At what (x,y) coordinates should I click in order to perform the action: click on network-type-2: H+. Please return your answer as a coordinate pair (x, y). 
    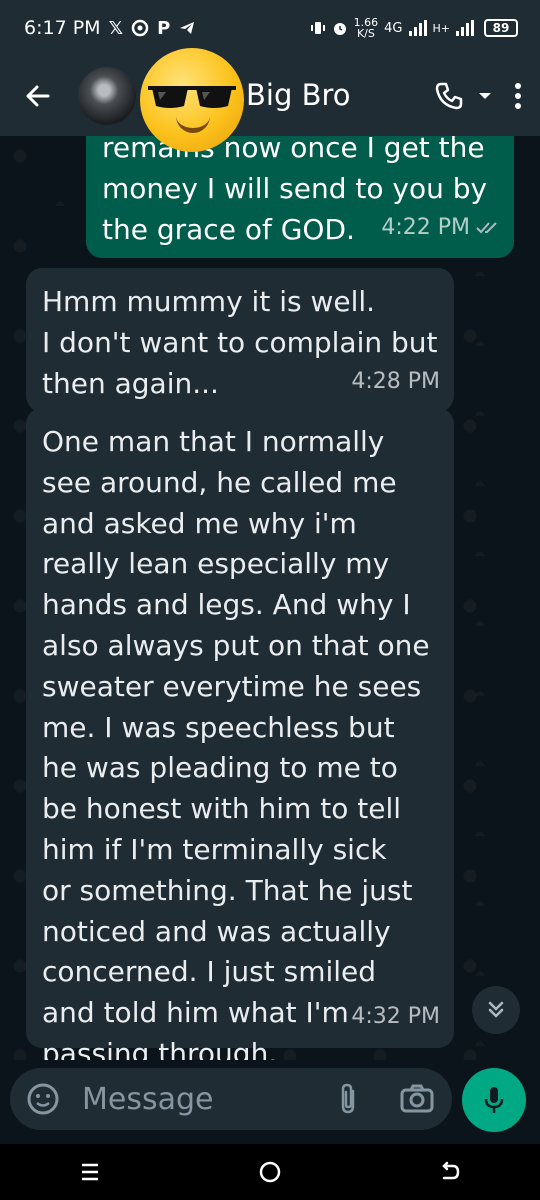
    Looking at the image, I should click on (441, 28).